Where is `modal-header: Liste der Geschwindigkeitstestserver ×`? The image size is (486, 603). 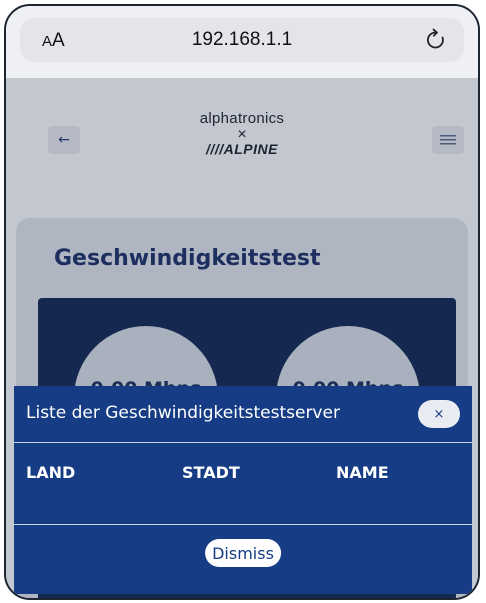
modal-header: Liste der Geschwindigkeitstestserver × is located at coordinates (243, 414).